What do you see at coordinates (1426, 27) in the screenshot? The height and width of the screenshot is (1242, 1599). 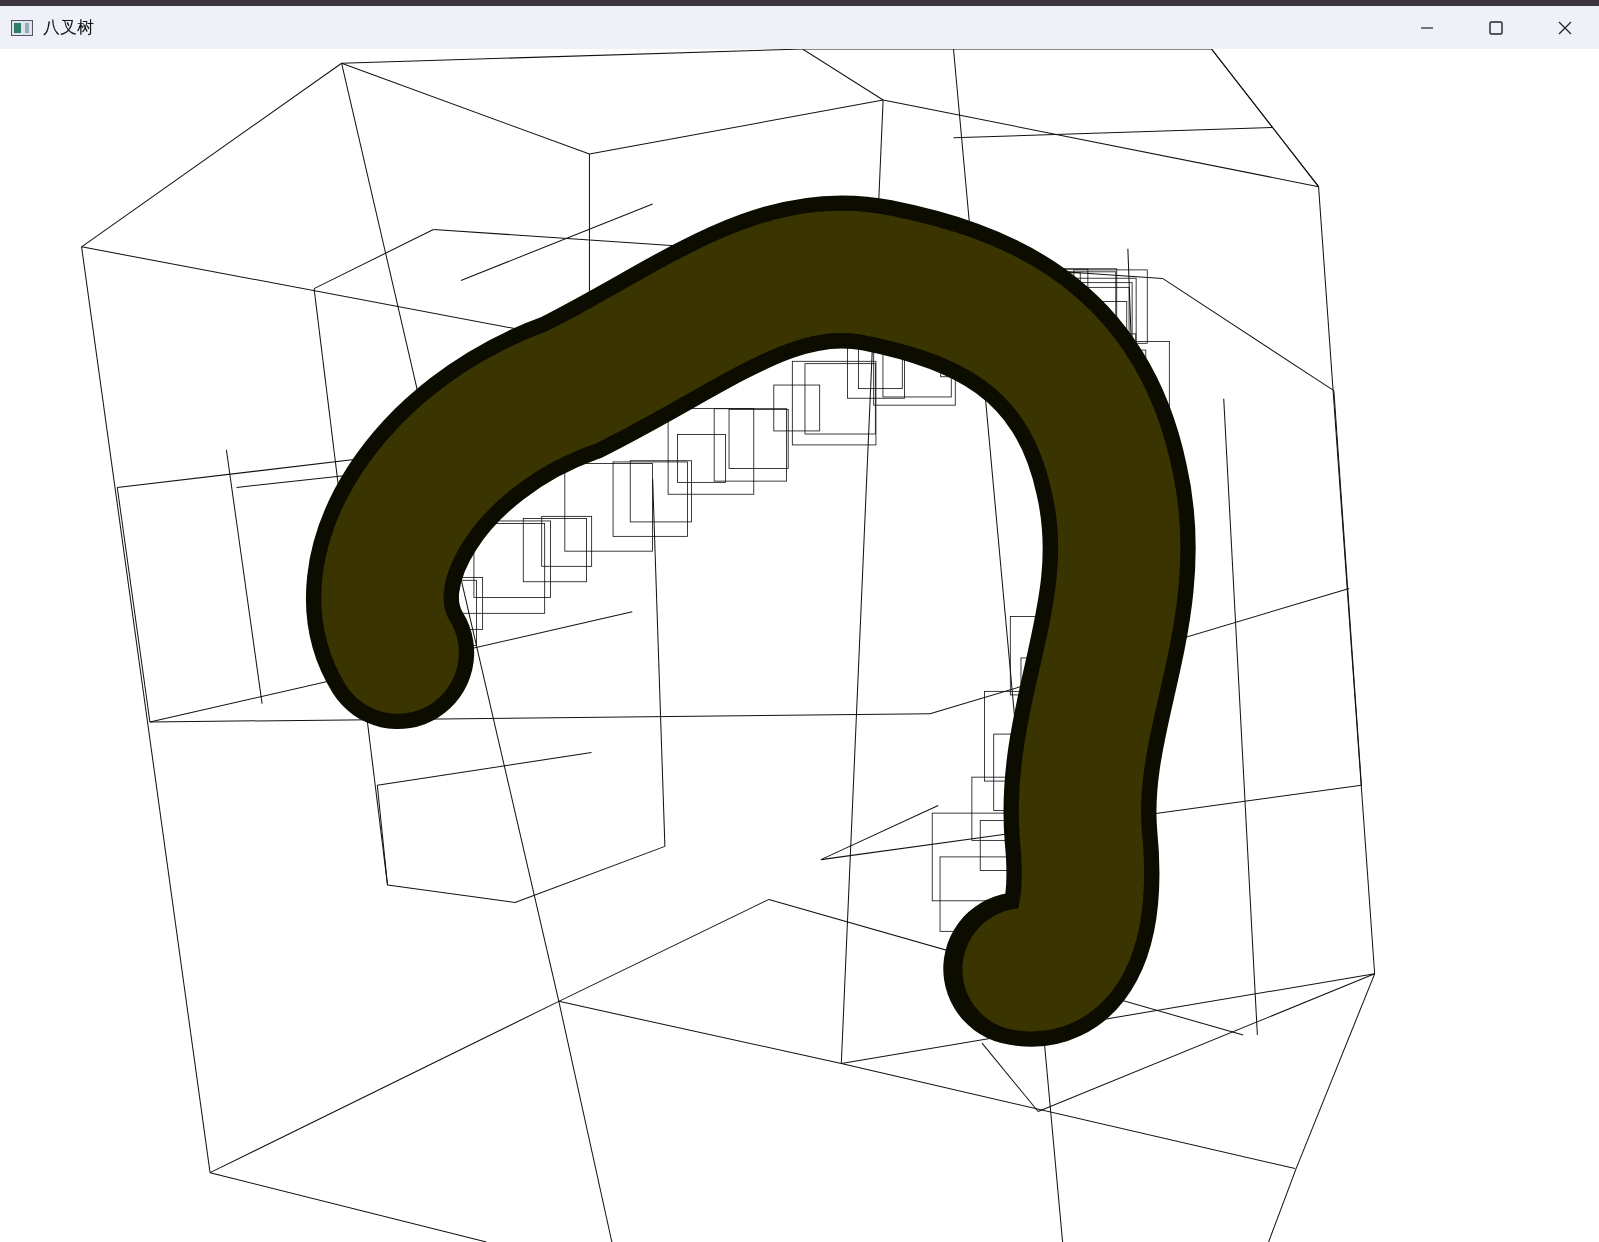 I see `minimize-icon` at bounding box center [1426, 27].